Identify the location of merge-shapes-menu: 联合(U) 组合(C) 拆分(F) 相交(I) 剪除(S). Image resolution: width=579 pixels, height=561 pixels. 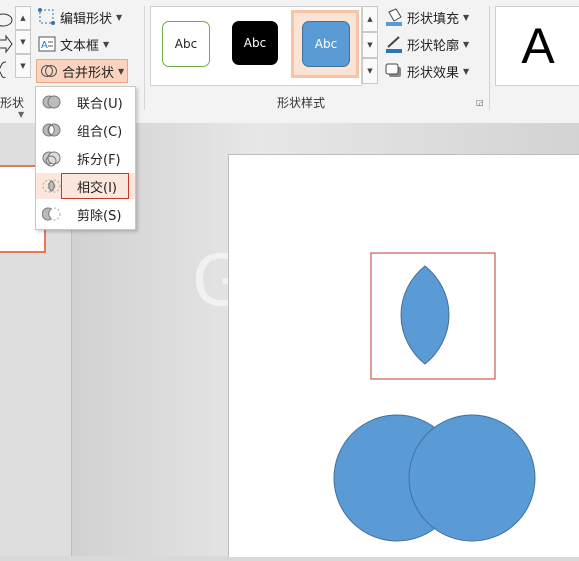
(85, 158).